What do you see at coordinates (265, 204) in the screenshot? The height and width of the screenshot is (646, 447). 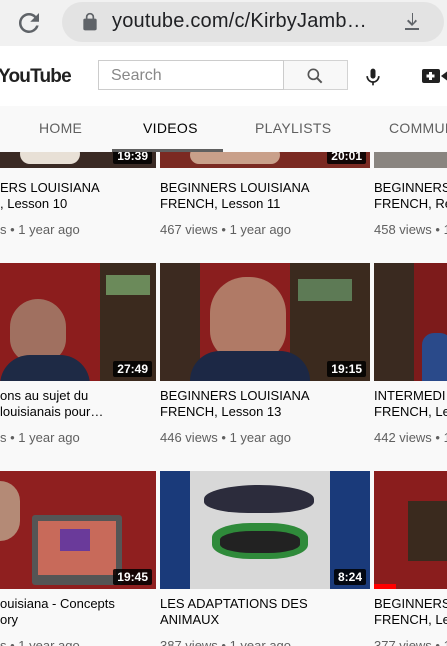 I see `video-title-line2: FRENCH, Lesson 11` at bounding box center [265, 204].